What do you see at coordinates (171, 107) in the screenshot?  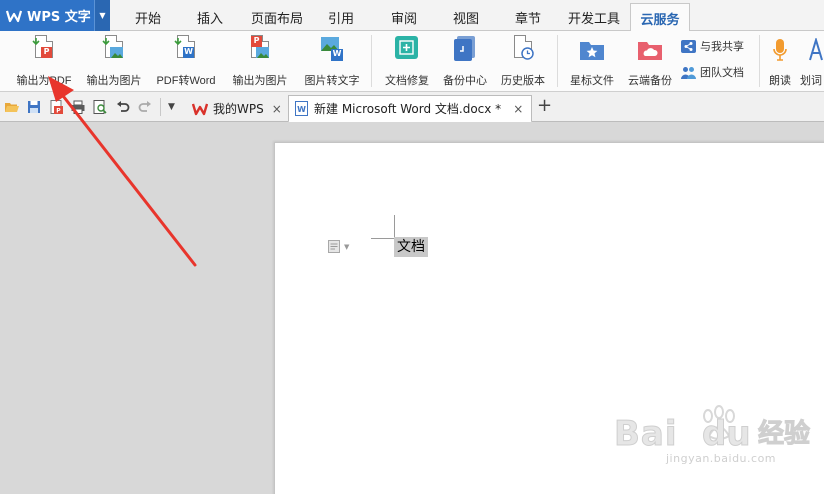 I see `quick-access-dropdown-icon: ▼` at bounding box center [171, 107].